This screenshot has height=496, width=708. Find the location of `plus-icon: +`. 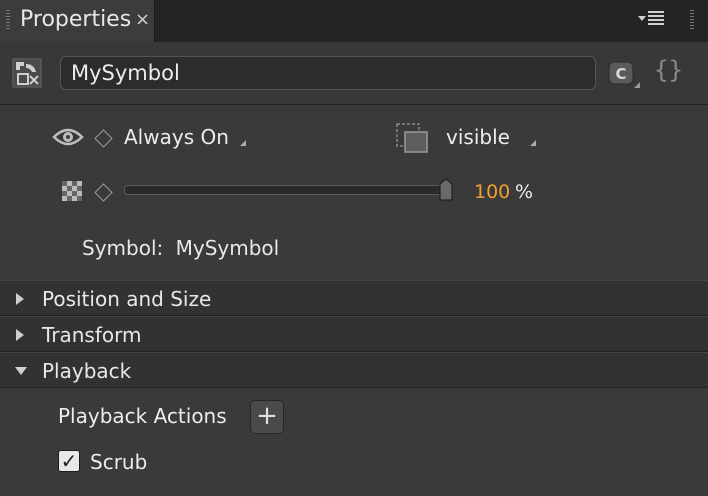

plus-icon: + is located at coordinates (267, 416).